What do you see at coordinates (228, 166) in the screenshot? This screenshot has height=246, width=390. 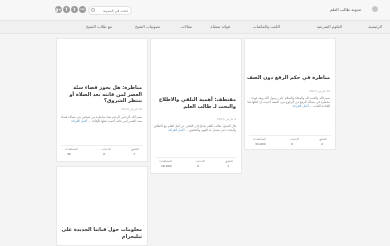 I see `comments-count: 1` at bounding box center [228, 166].